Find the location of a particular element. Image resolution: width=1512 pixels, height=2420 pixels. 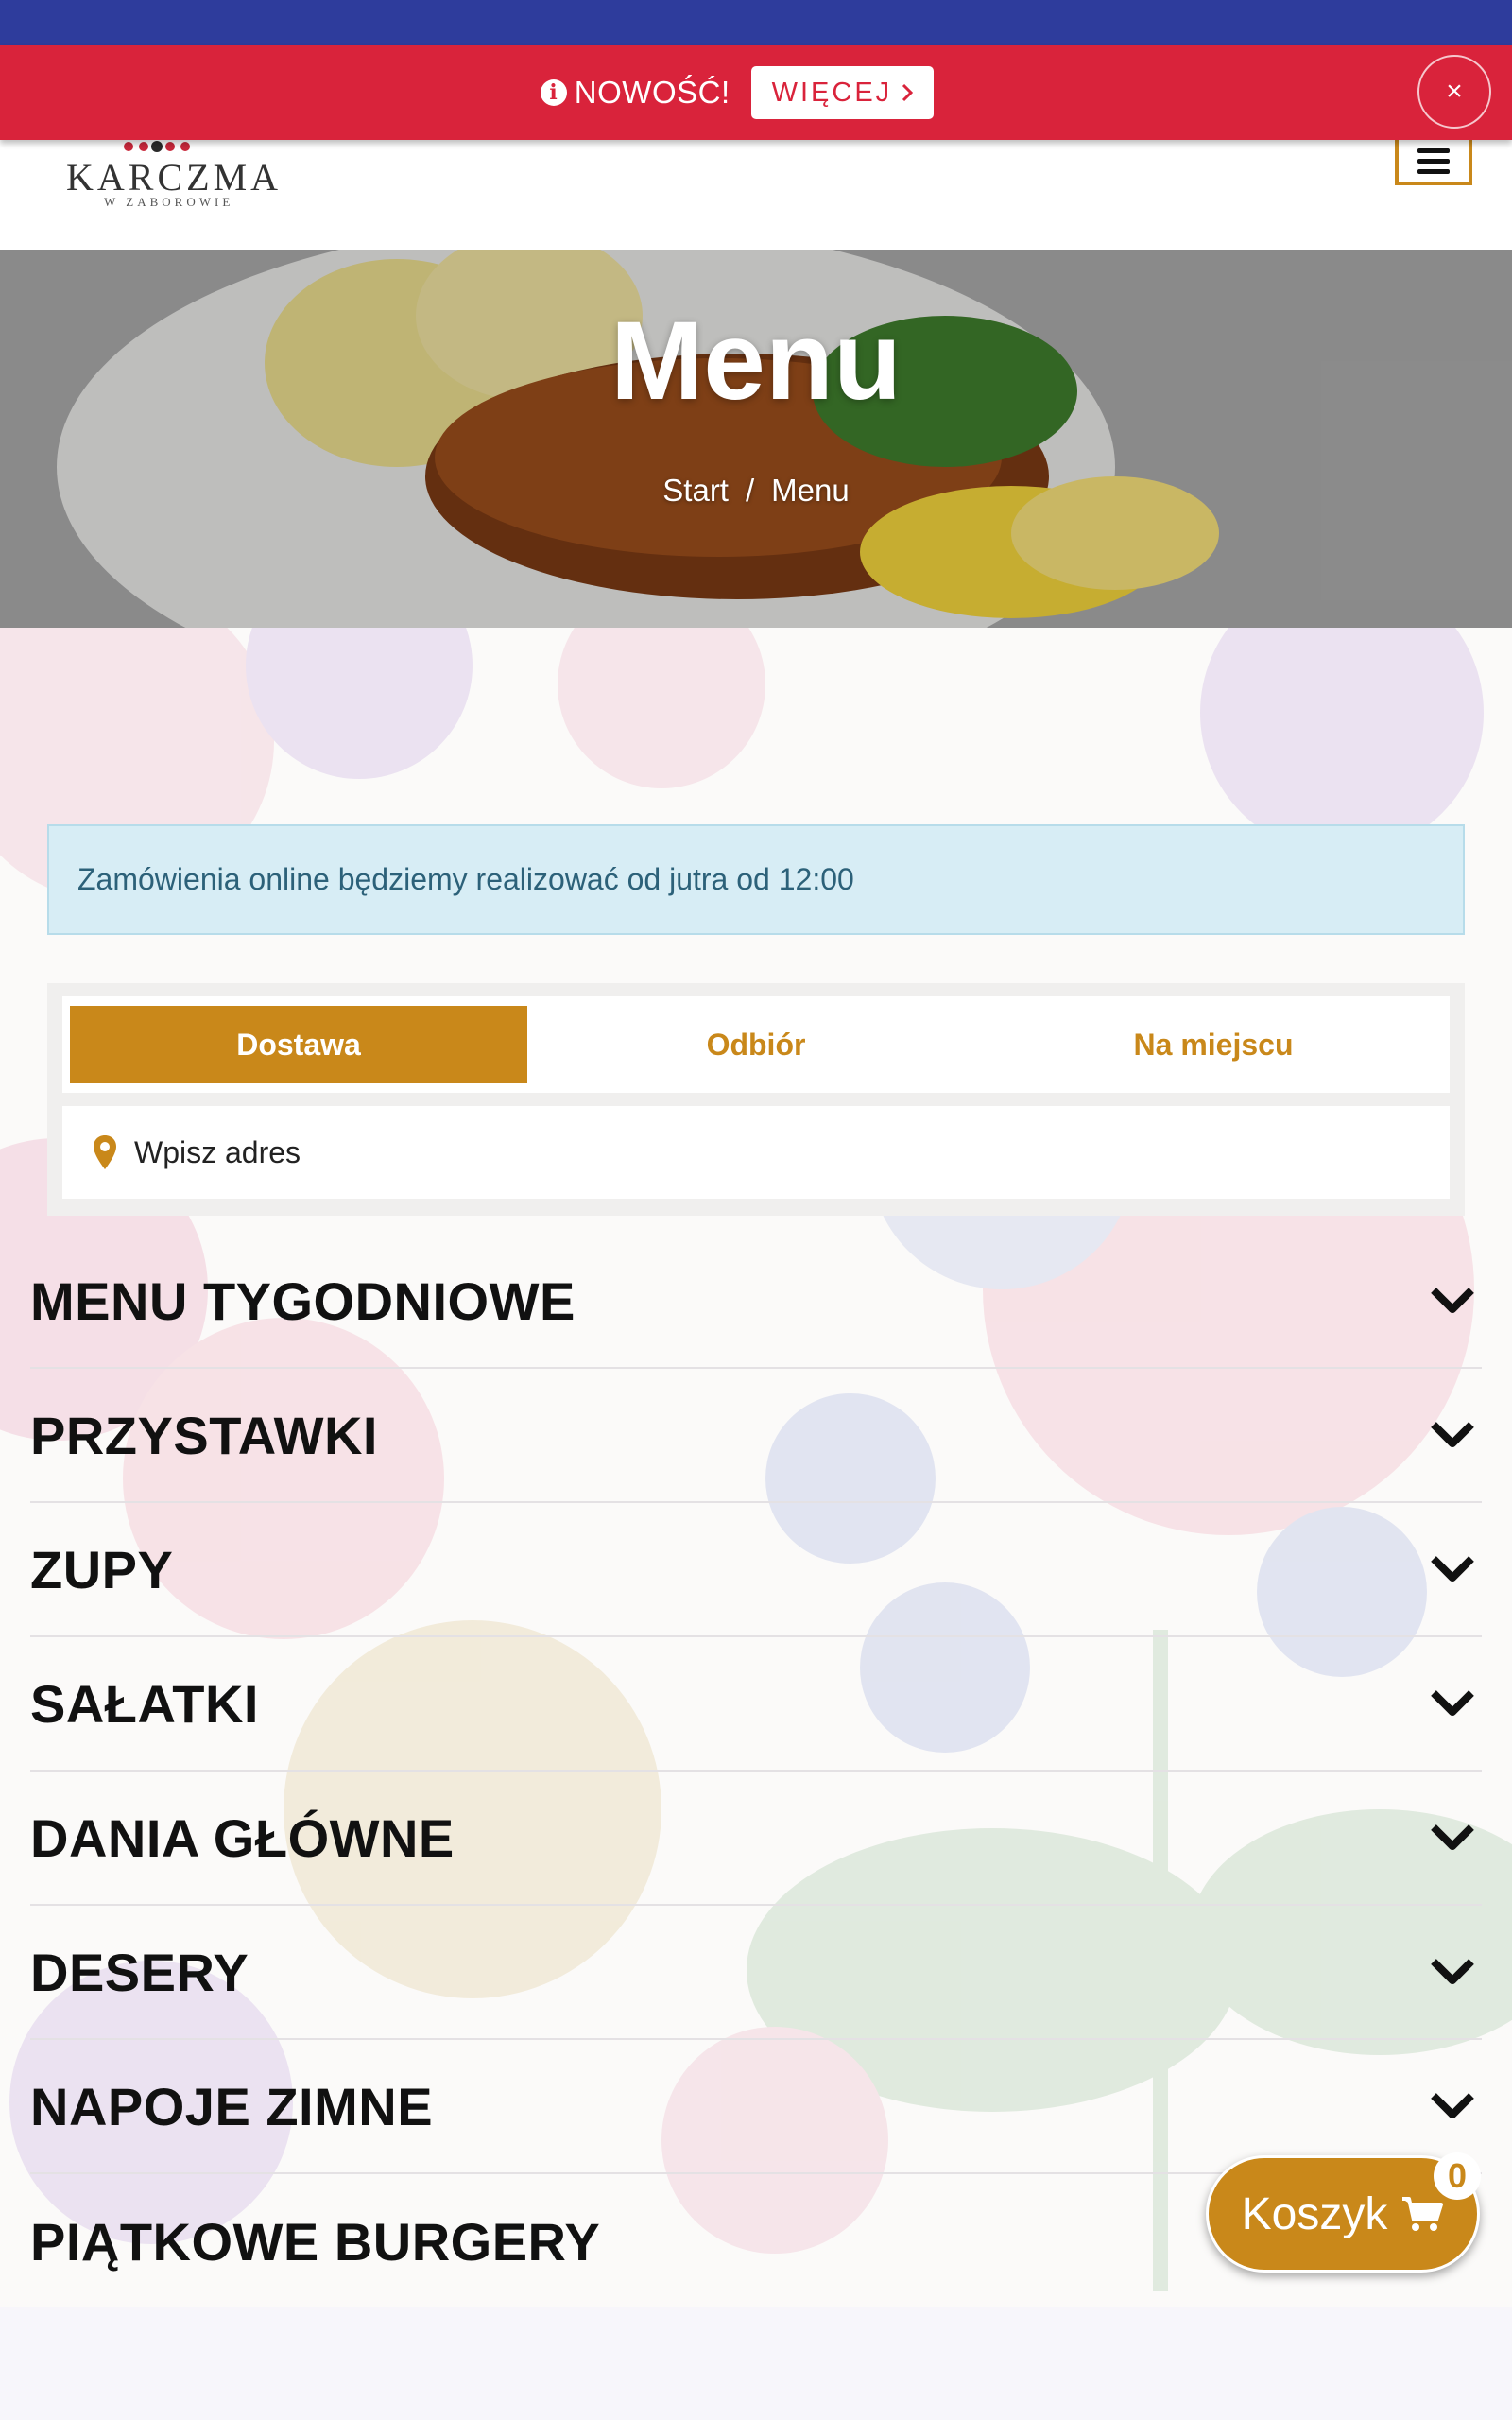

cart-button: Koszyk 0 is located at coordinates (1343, 2212).